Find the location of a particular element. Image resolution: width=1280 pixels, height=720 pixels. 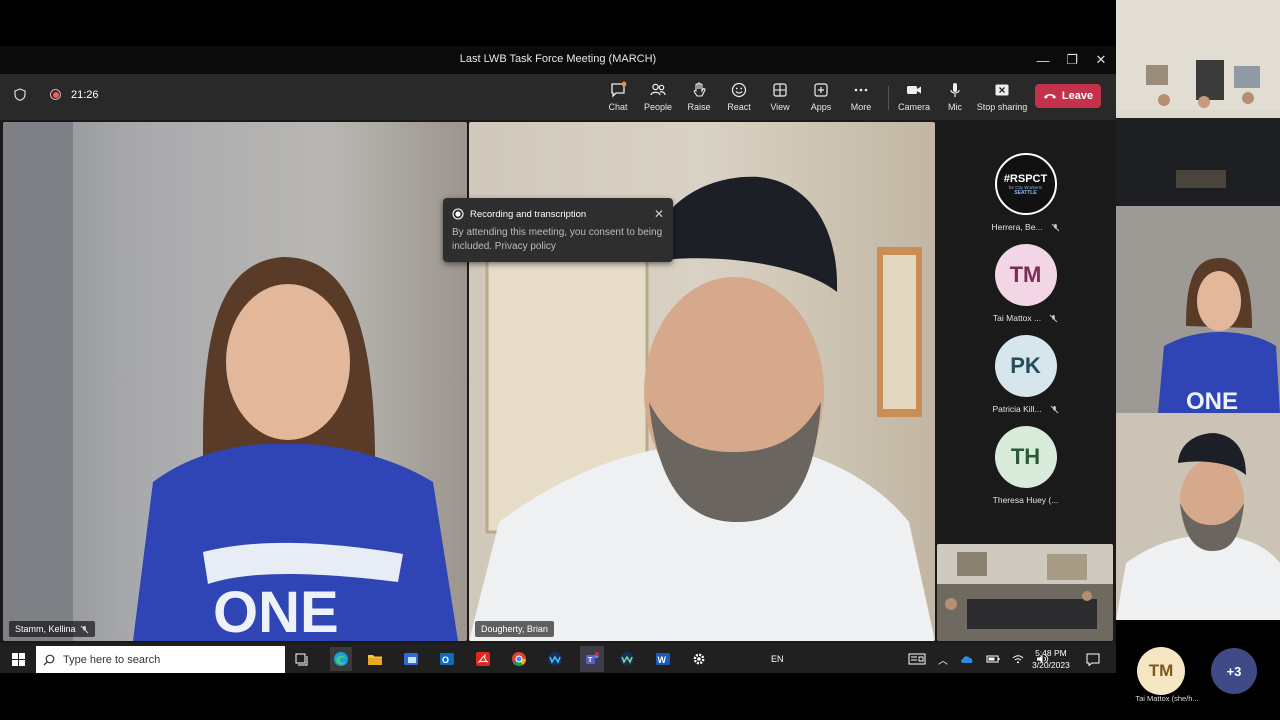

recording-circle-icon is located at coordinates (458, 214).